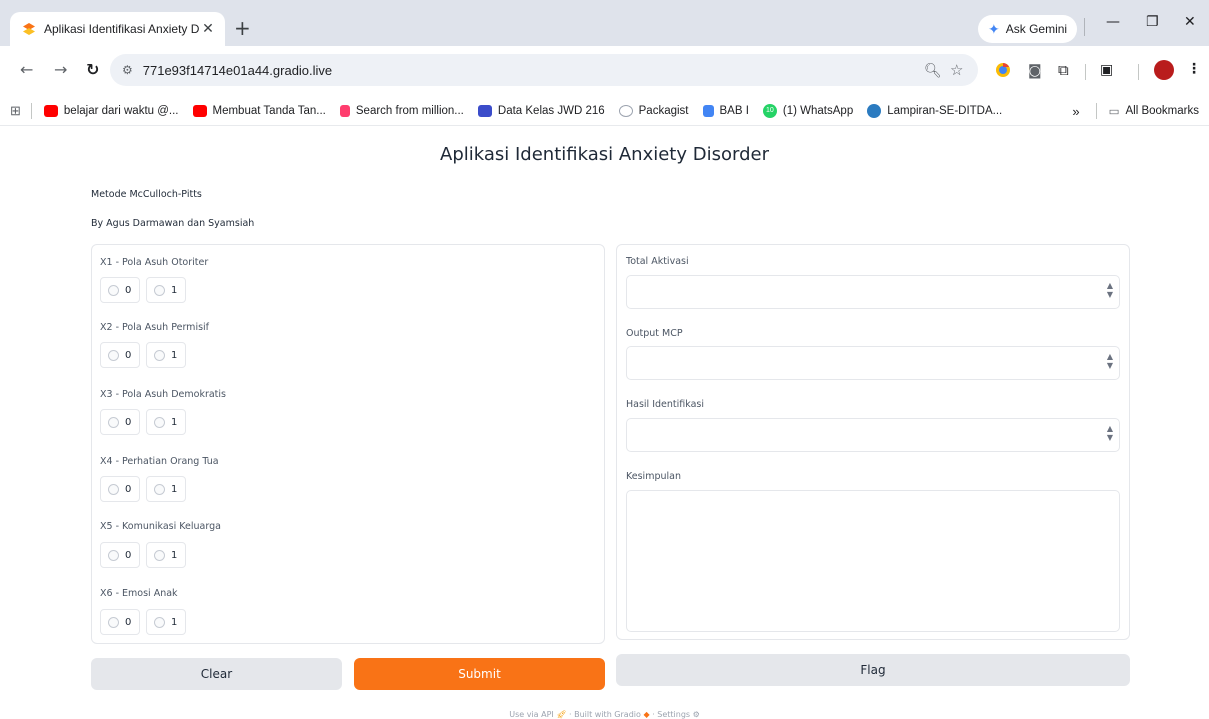 Image resolution: width=1209 pixels, height=719 pixels. Describe the element at coordinates (163, 394) in the screenshot. I see `x3-label: X3 - Pola Asuh Demokratis` at that location.